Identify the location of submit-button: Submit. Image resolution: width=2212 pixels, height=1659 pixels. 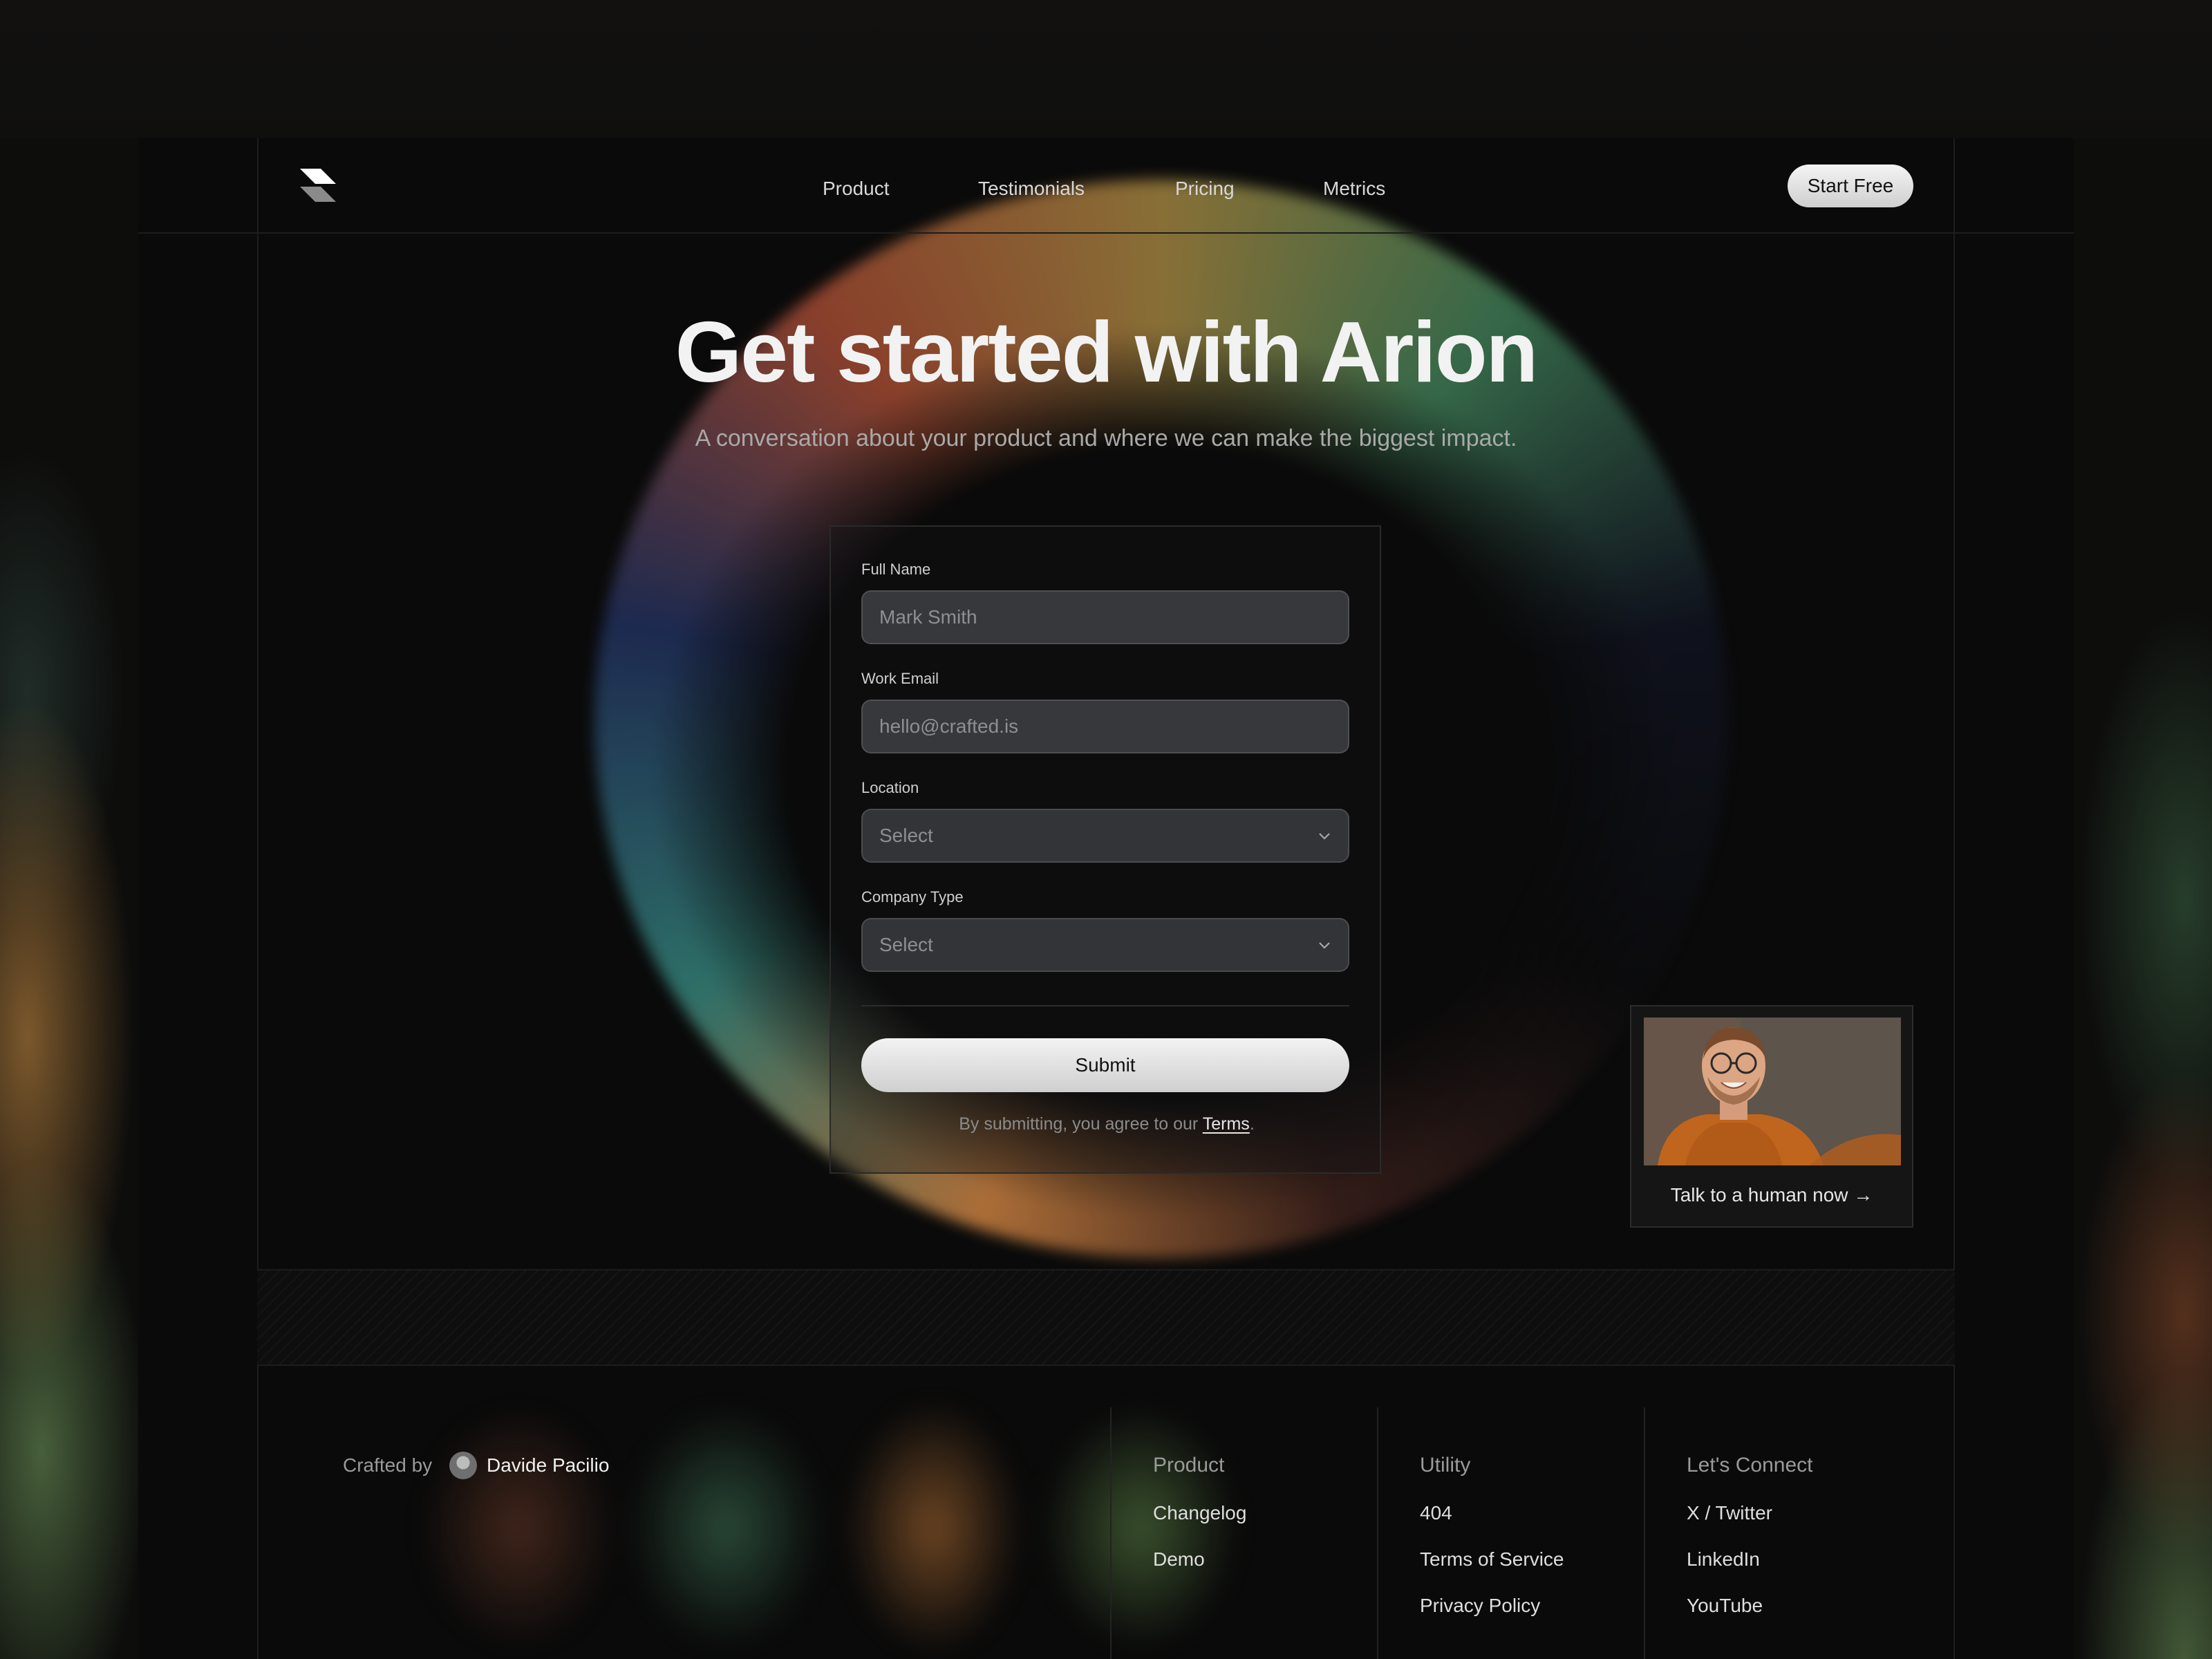
(1105, 1065).